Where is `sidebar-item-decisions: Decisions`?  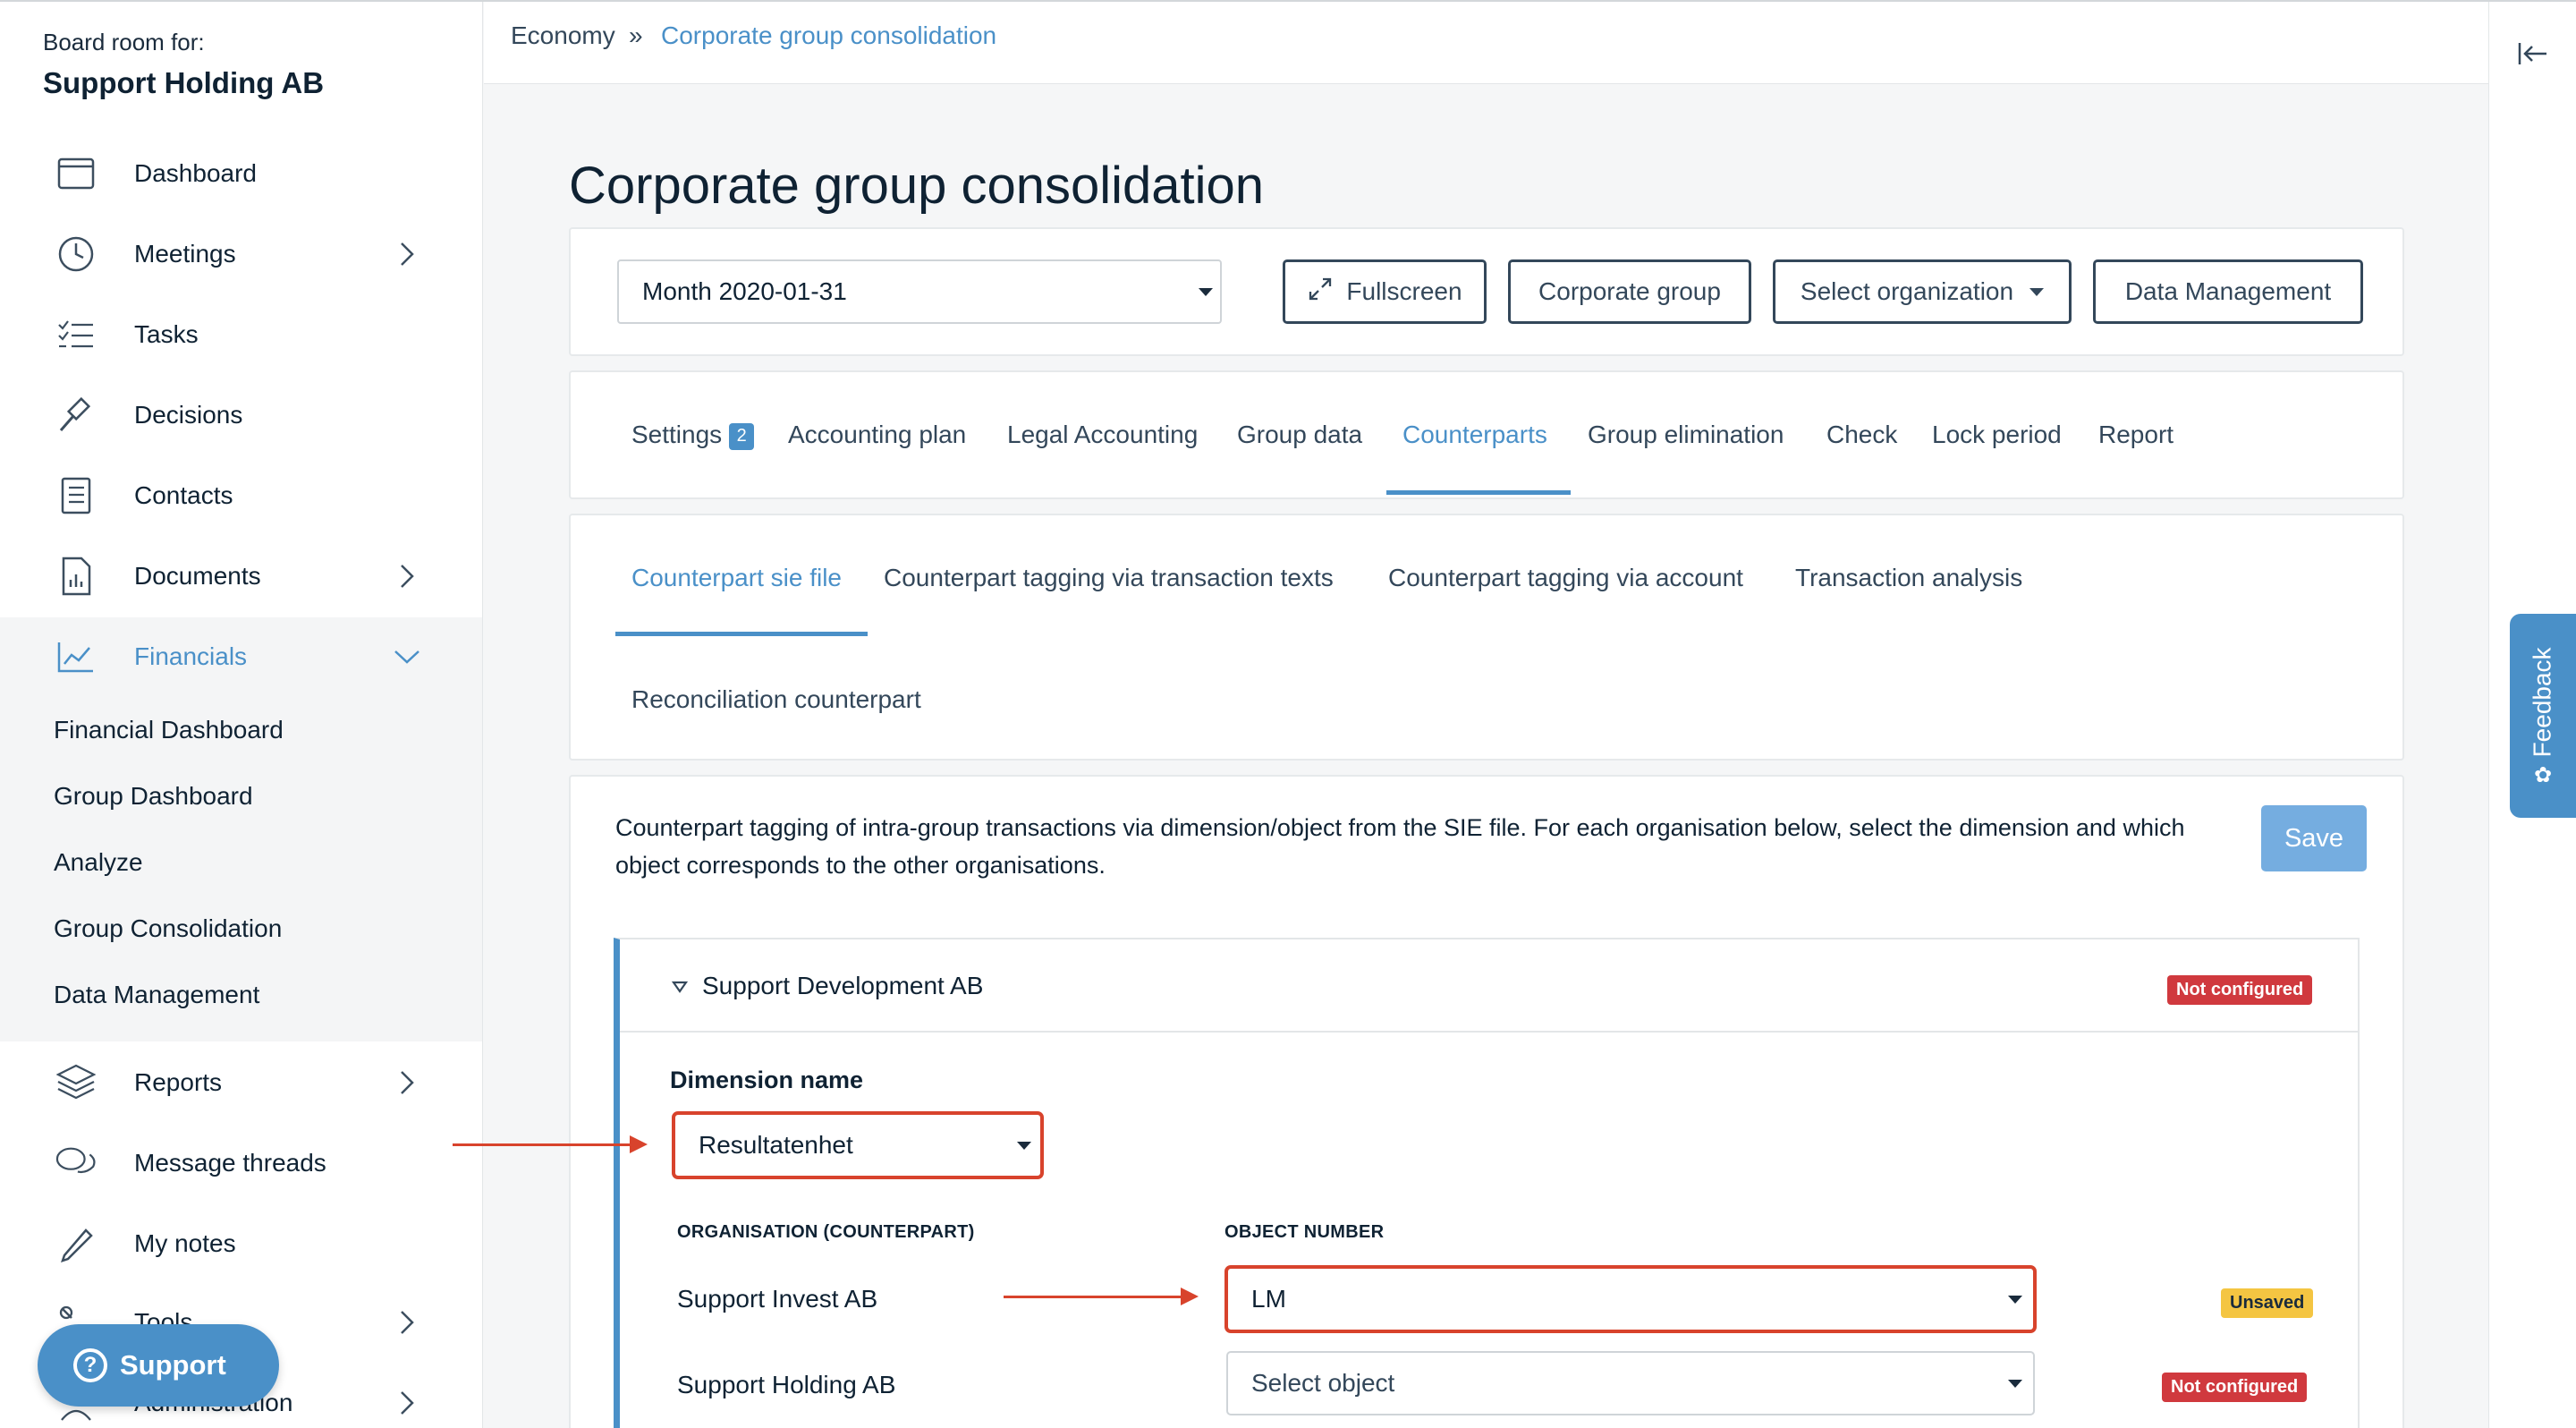
sidebar-item-decisions: Decisions is located at coordinates (241, 415).